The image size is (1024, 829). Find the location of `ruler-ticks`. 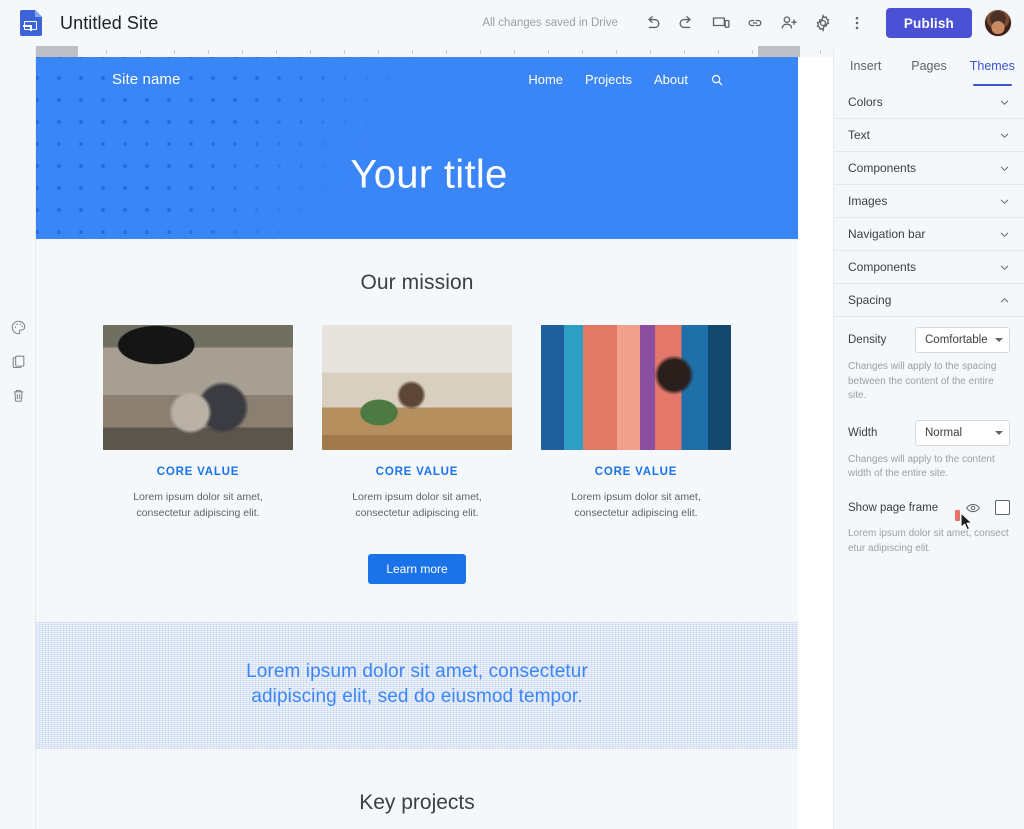

ruler-ticks is located at coordinates (434, 51).